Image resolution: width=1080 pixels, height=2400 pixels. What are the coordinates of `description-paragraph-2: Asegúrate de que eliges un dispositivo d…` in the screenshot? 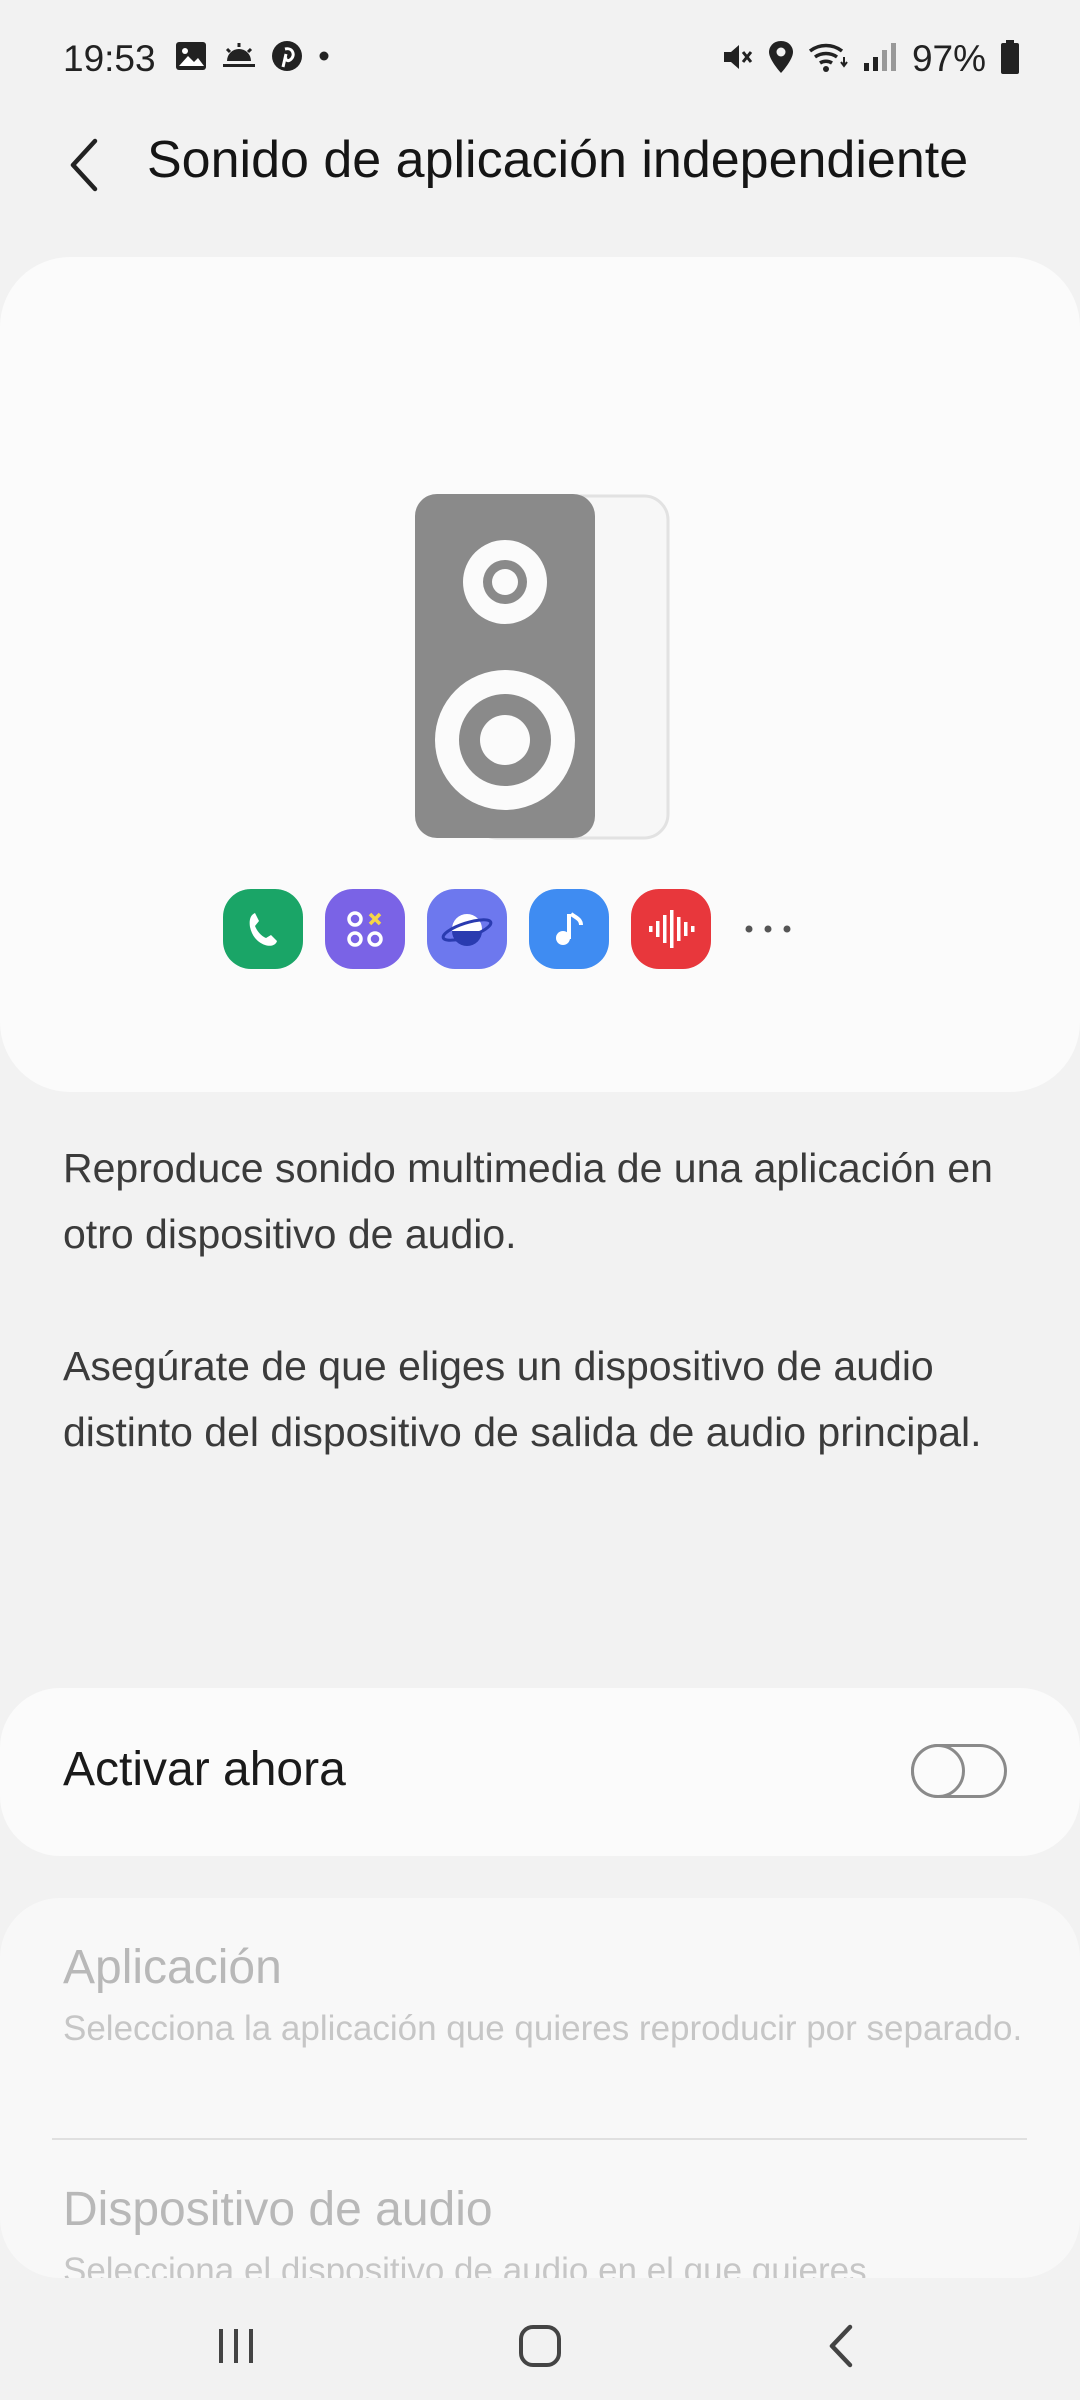 It's located at (522, 1399).